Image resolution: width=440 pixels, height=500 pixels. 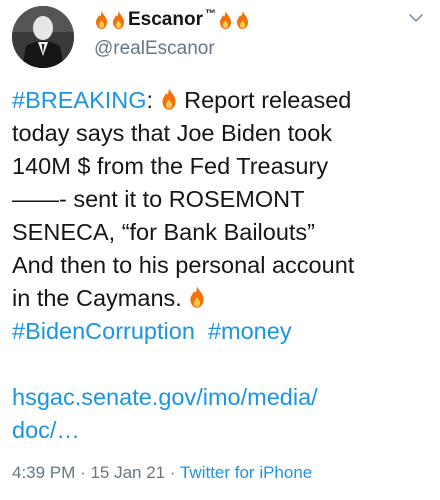 What do you see at coordinates (172, 133) in the screenshot?
I see `body-line-2: today says that Joe Biden took` at bounding box center [172, 133].